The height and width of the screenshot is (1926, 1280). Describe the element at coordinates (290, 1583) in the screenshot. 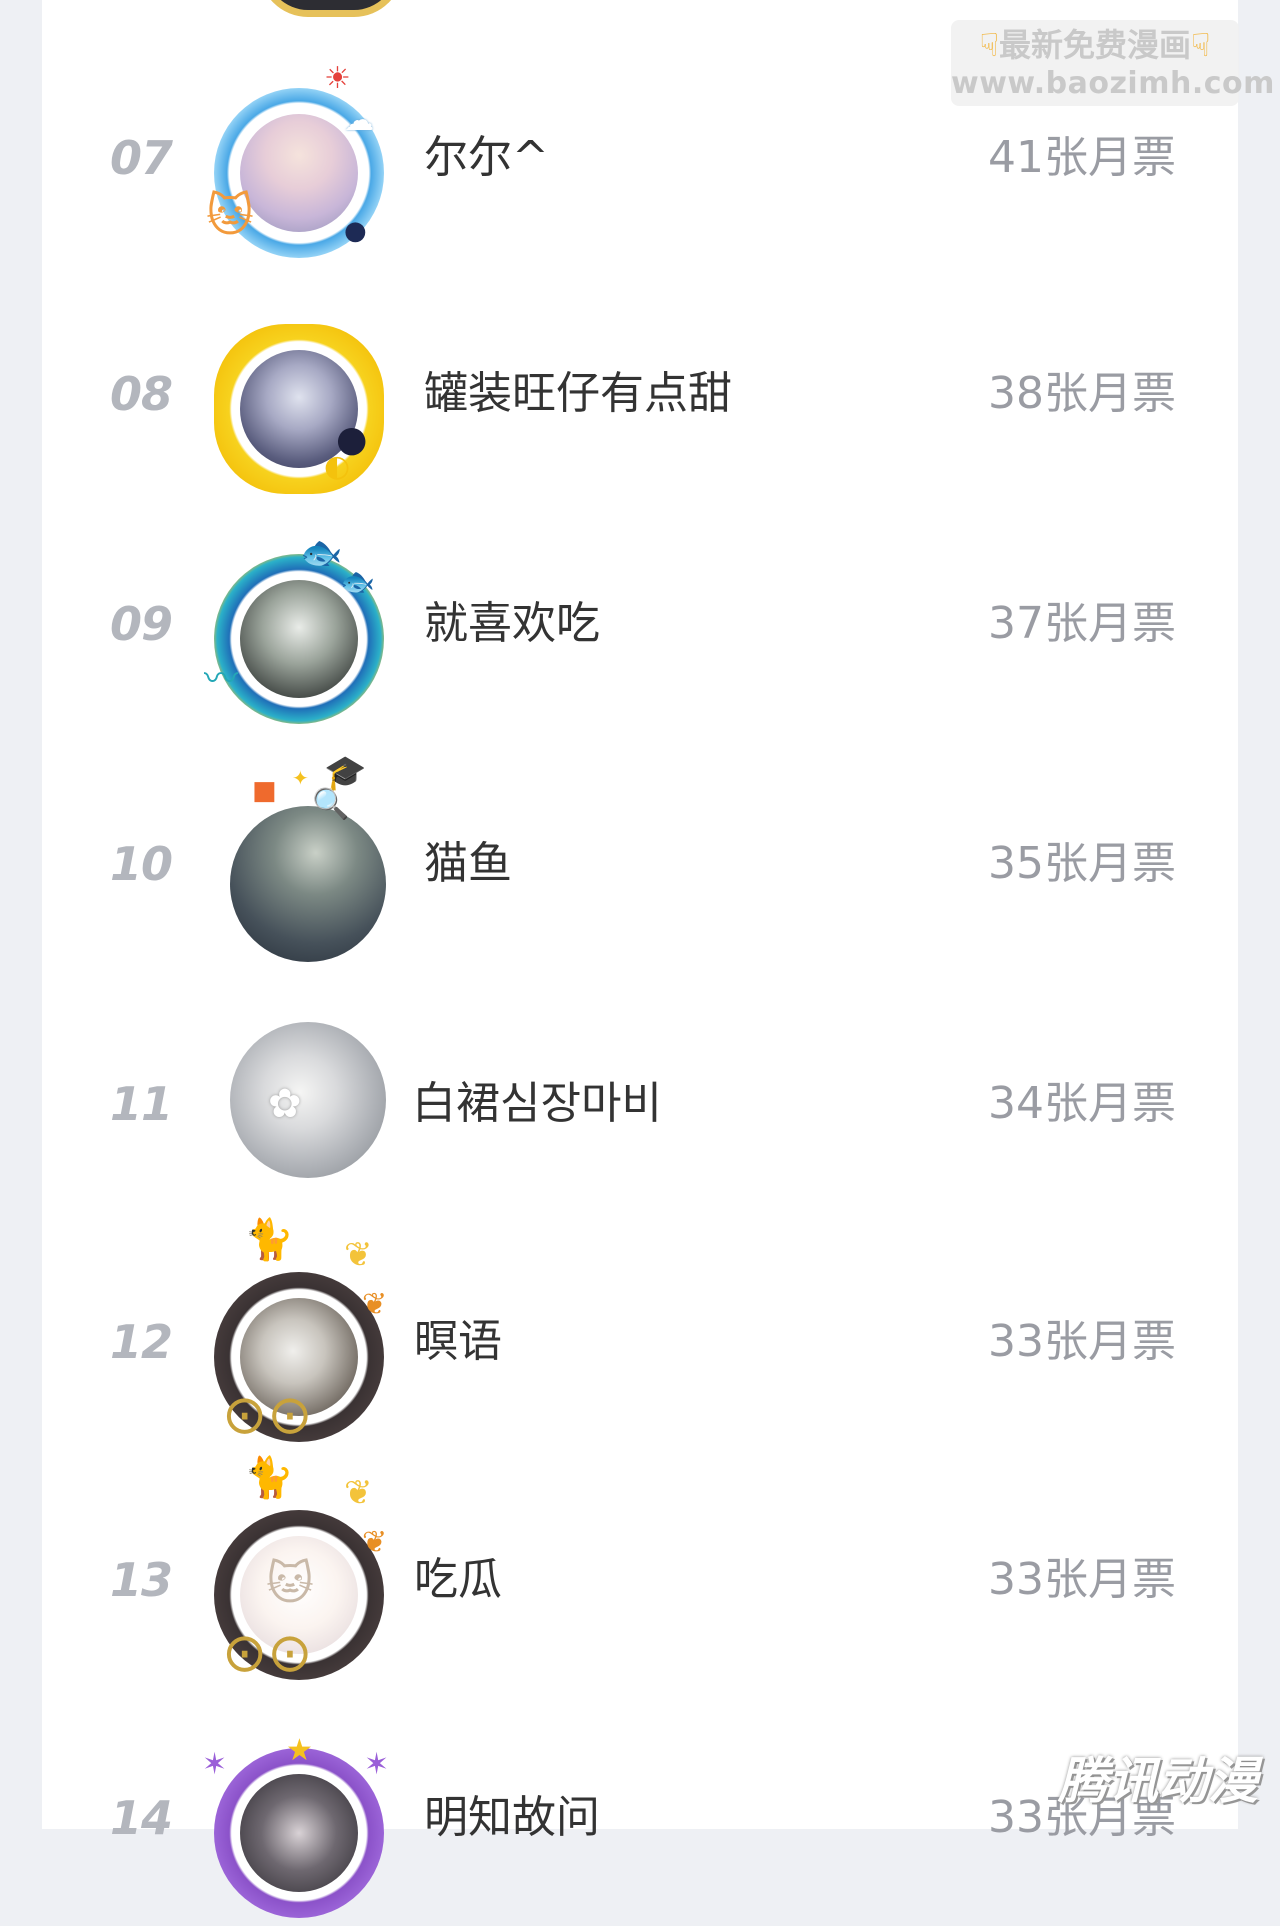

I see `cat-face-icon: 🐱` at that location.